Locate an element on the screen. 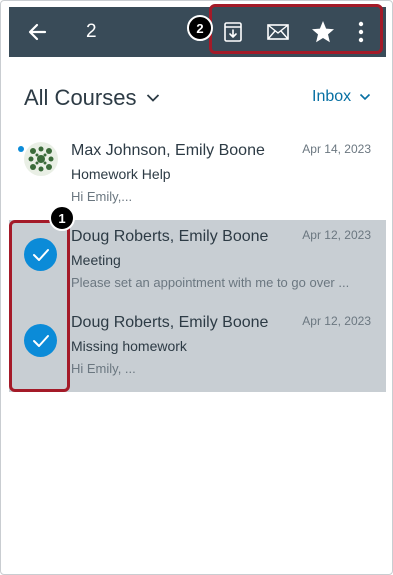 The width and height of the screenshot is (393, 575). selected-count: 2 is located at coordinates (91, 31).